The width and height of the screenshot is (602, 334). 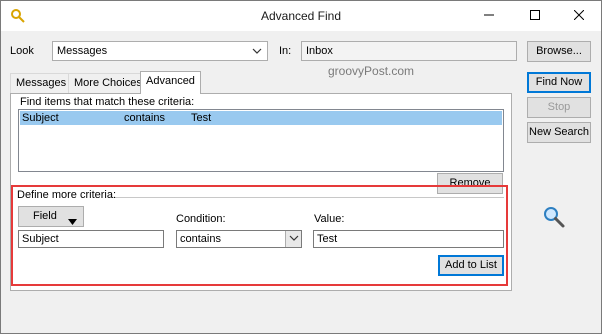 I want to click on window-title: Advanced Find, so click(x=301, y=16).